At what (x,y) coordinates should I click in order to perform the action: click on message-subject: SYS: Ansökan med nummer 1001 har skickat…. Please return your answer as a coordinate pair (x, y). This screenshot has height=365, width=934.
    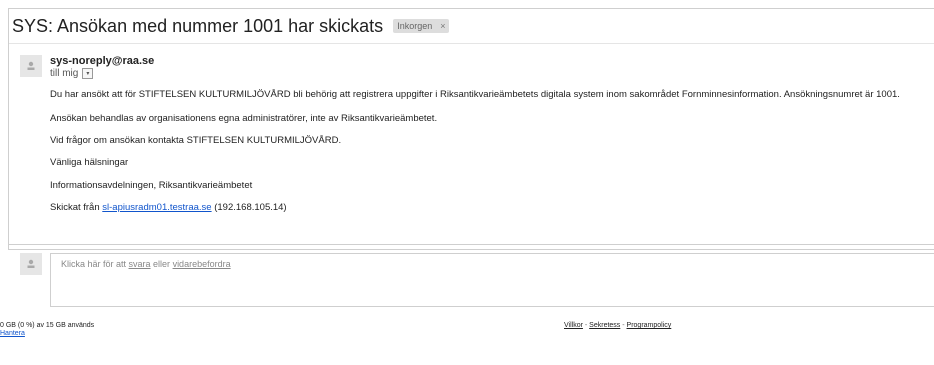
    Looking at the image, I should click on (198, 25).